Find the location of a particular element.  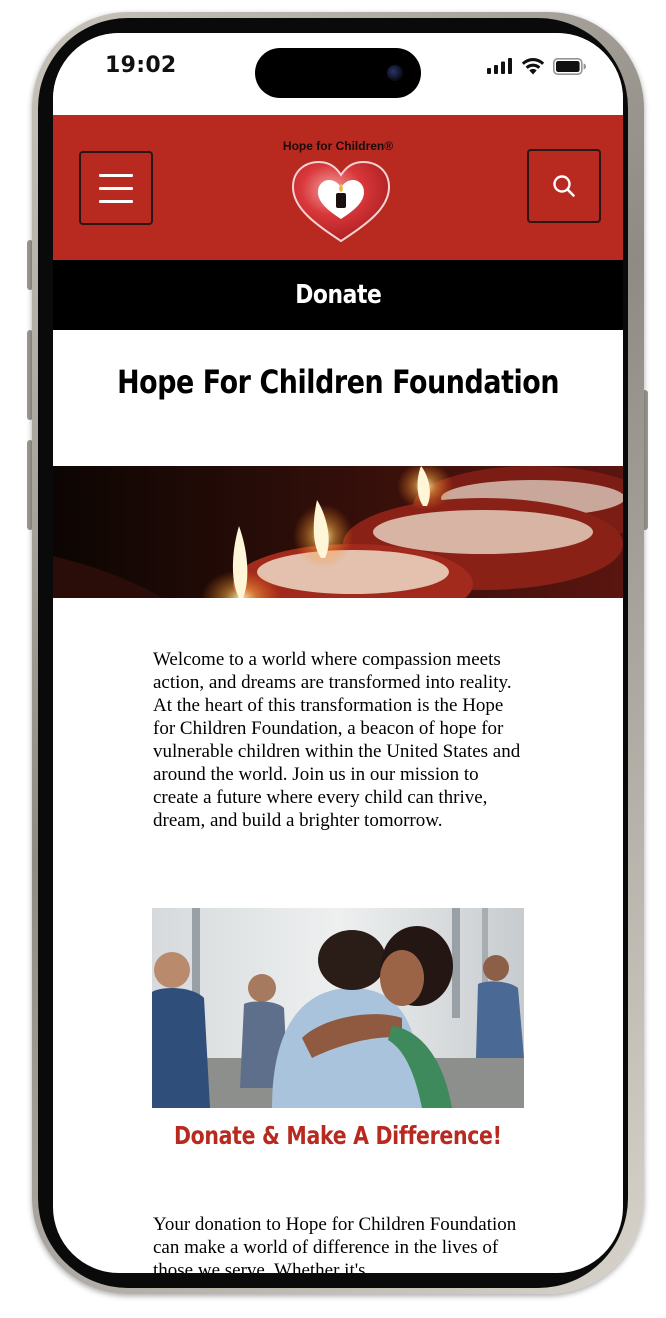

donate-heading-text: Donate & Make A Difference! is located at coordinates (338, 1135).